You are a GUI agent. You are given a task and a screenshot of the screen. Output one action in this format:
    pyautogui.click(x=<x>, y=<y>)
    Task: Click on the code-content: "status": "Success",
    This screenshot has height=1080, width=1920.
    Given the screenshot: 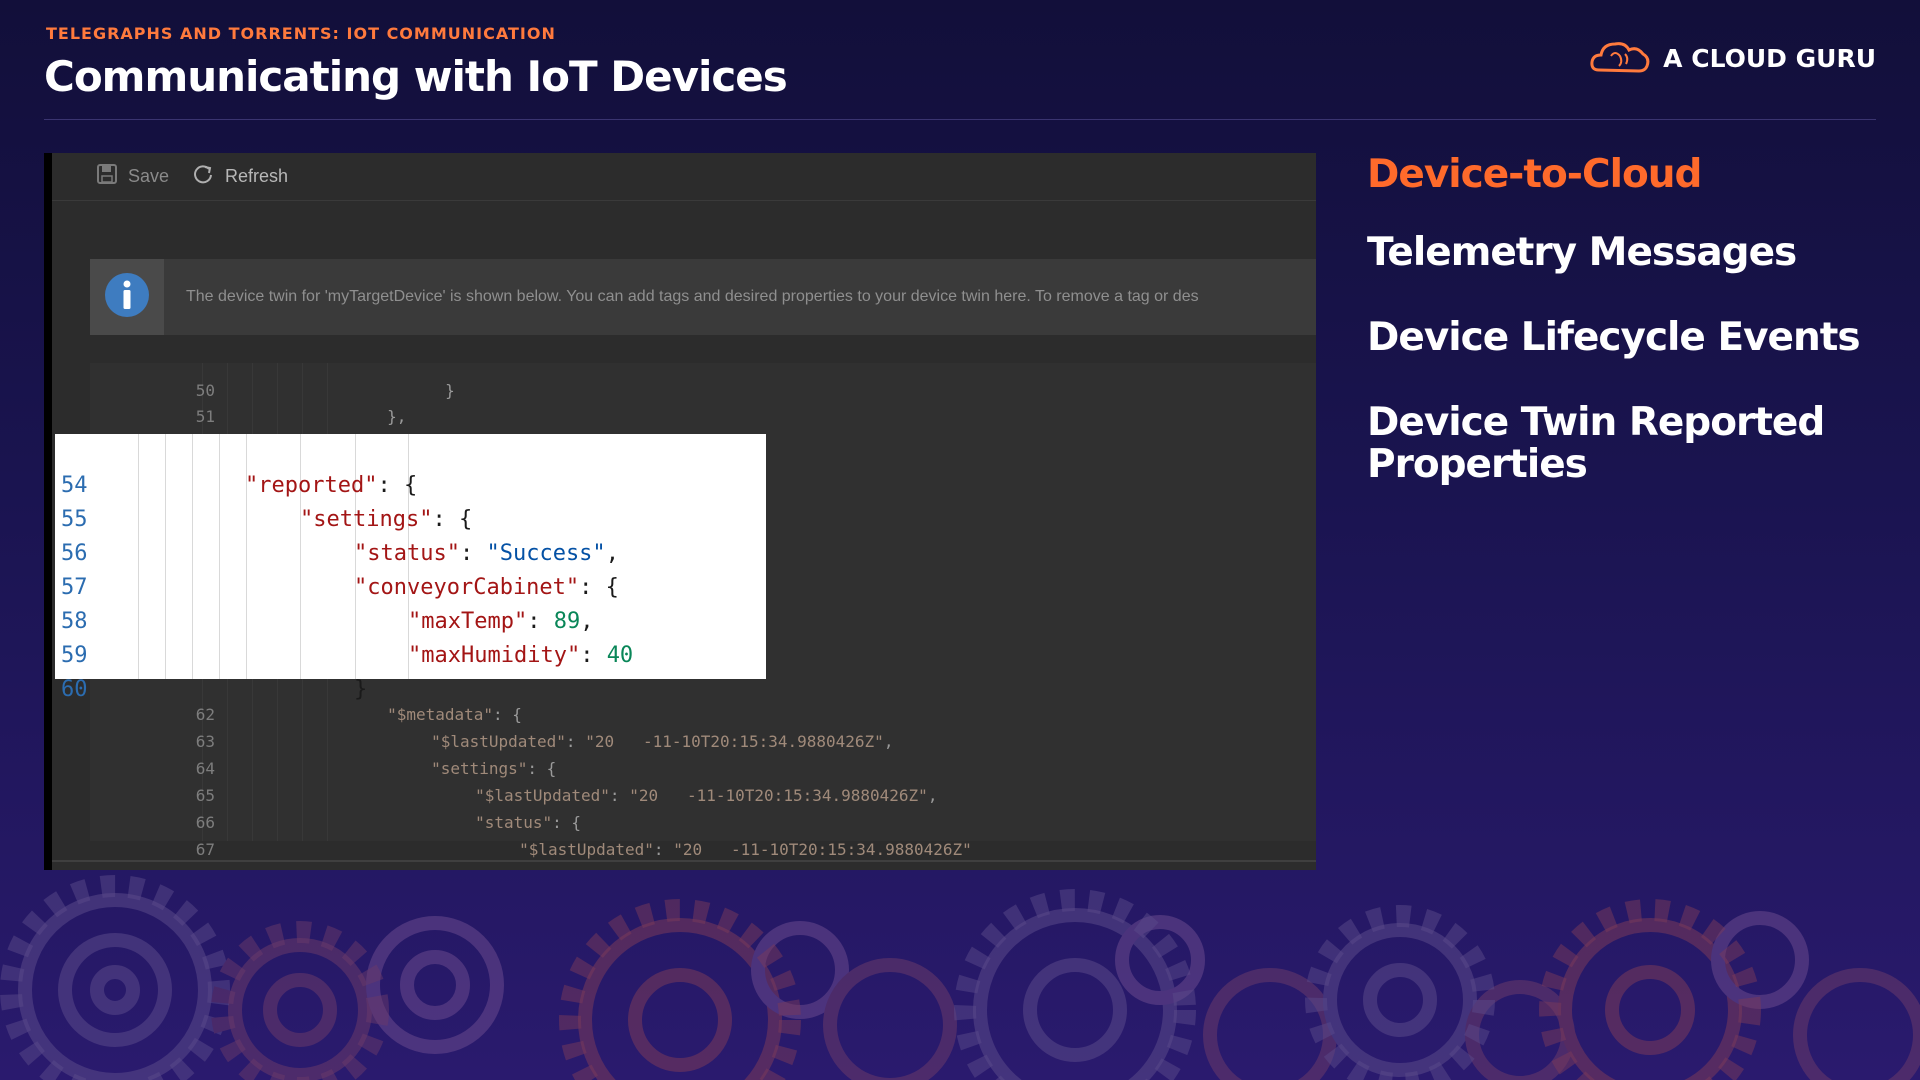 What is the action you would take?
    pyautogui.click(x=486, y=554)
    